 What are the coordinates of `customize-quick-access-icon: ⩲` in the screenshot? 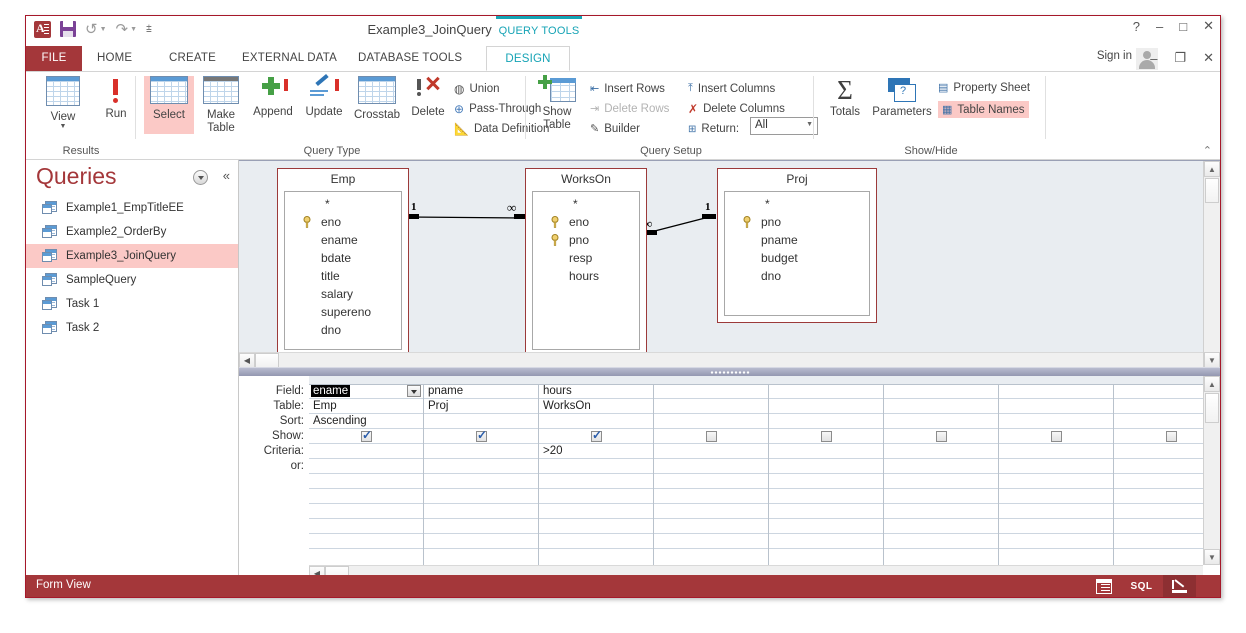 It's located at (149, 29).